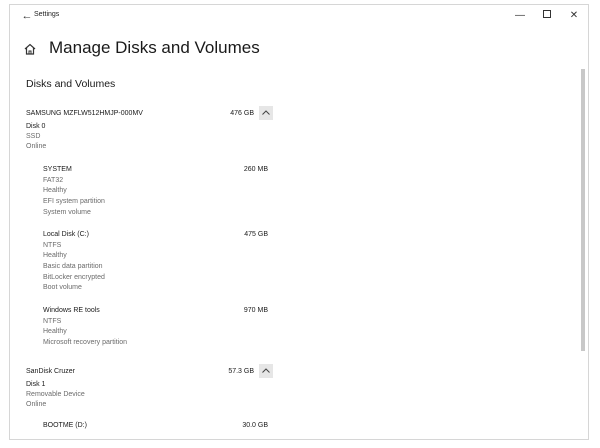  What do you see at coordinates (255, 169) in the screenshot?
I see `volume-size: 260 MB` at bounding box center [255, 169].